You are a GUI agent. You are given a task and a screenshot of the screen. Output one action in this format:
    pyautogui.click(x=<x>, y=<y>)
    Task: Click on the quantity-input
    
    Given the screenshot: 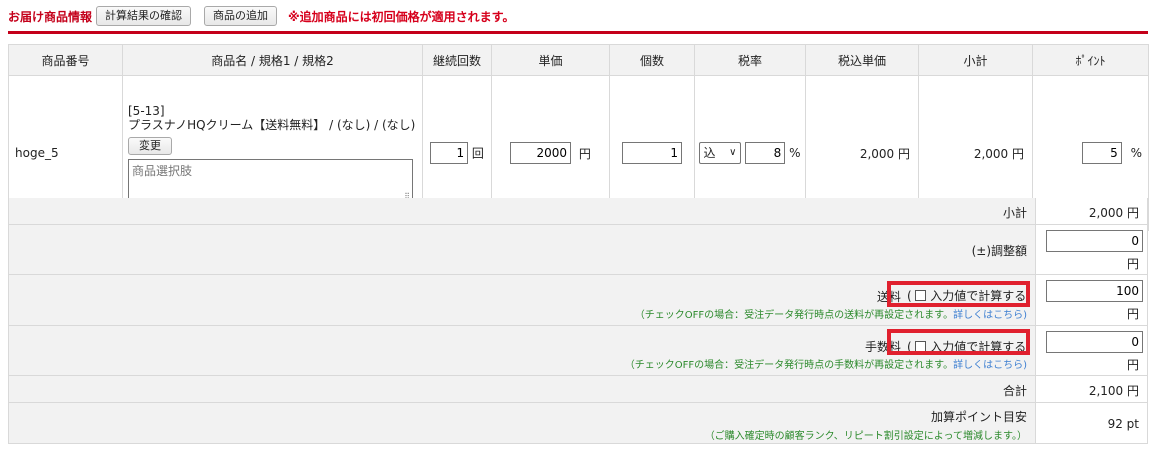 What is the action you would take?
    pyautogui.click(x=652, y=153)
    